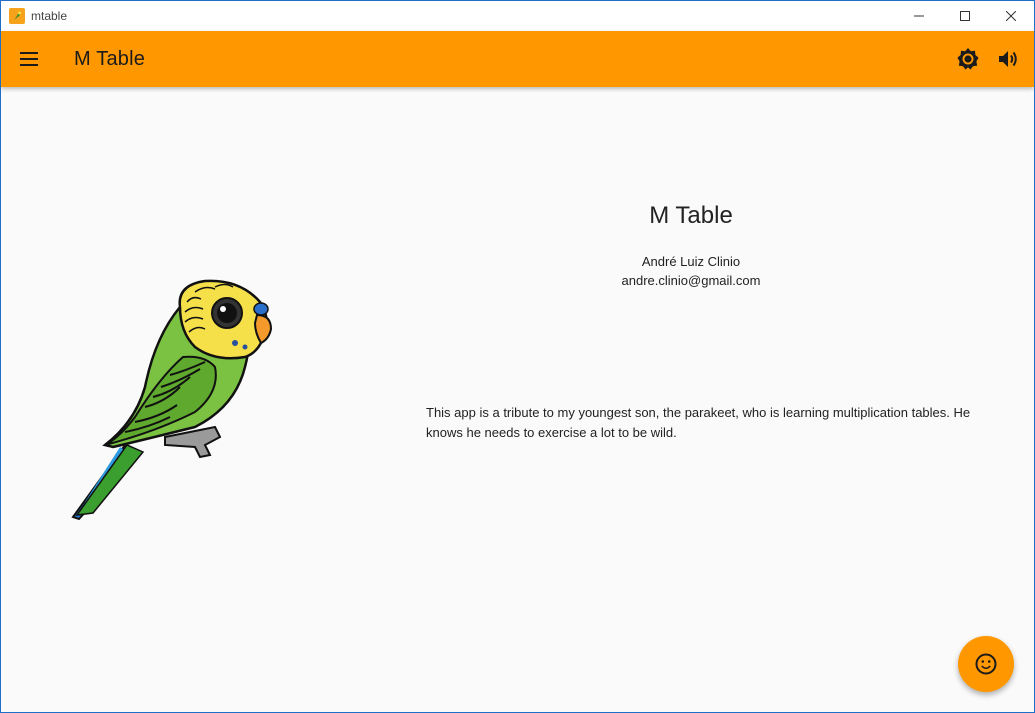 The height and width of the screenshot is (713, 1035). Describe the element at coordinates (517, 16) in the screenshot. I see `window-titlebar: mtable` at that location.